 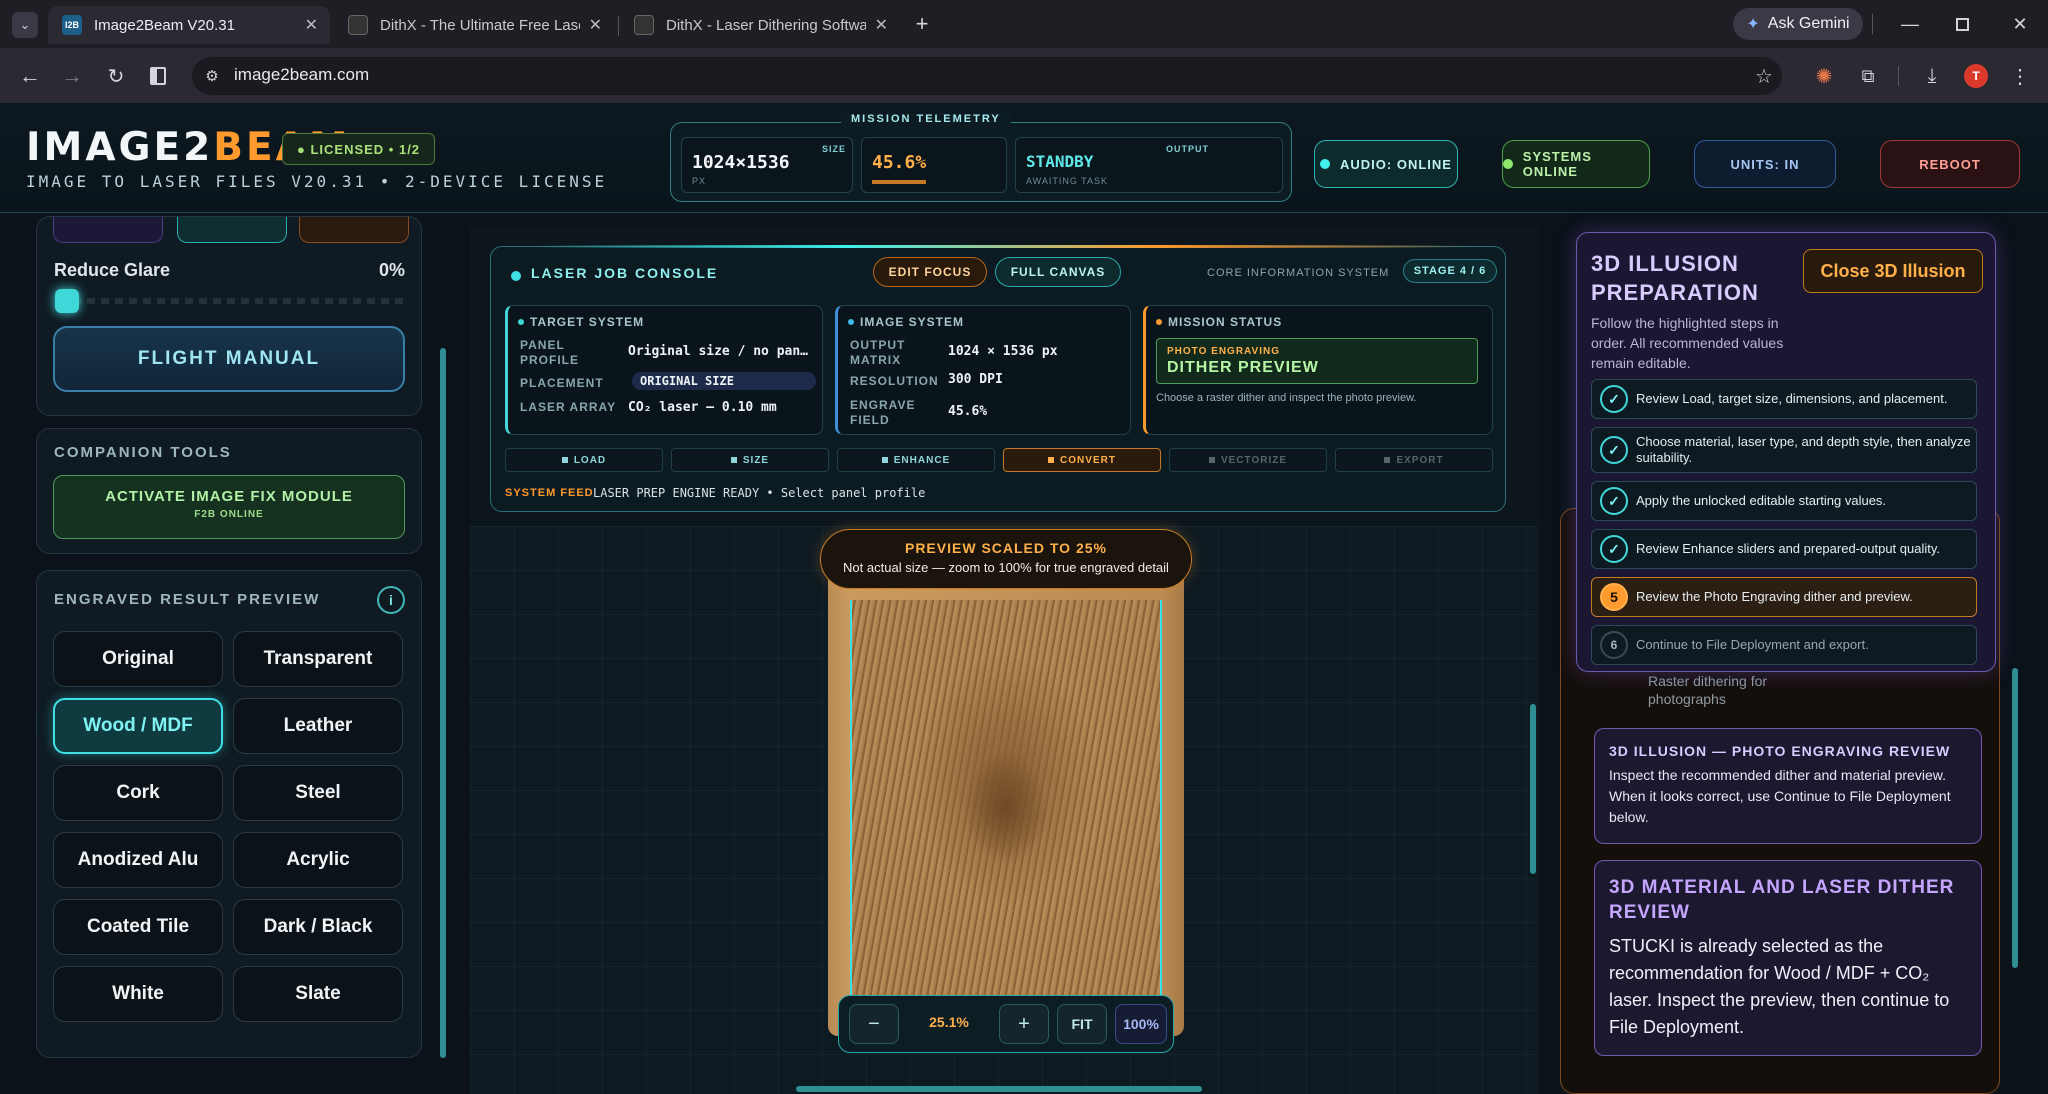 What do you see at coordinates (229, 359) in the screenshot?
I see `flight-manual-button: FLIGHT MANUAL` at bounding box center [229, 359].